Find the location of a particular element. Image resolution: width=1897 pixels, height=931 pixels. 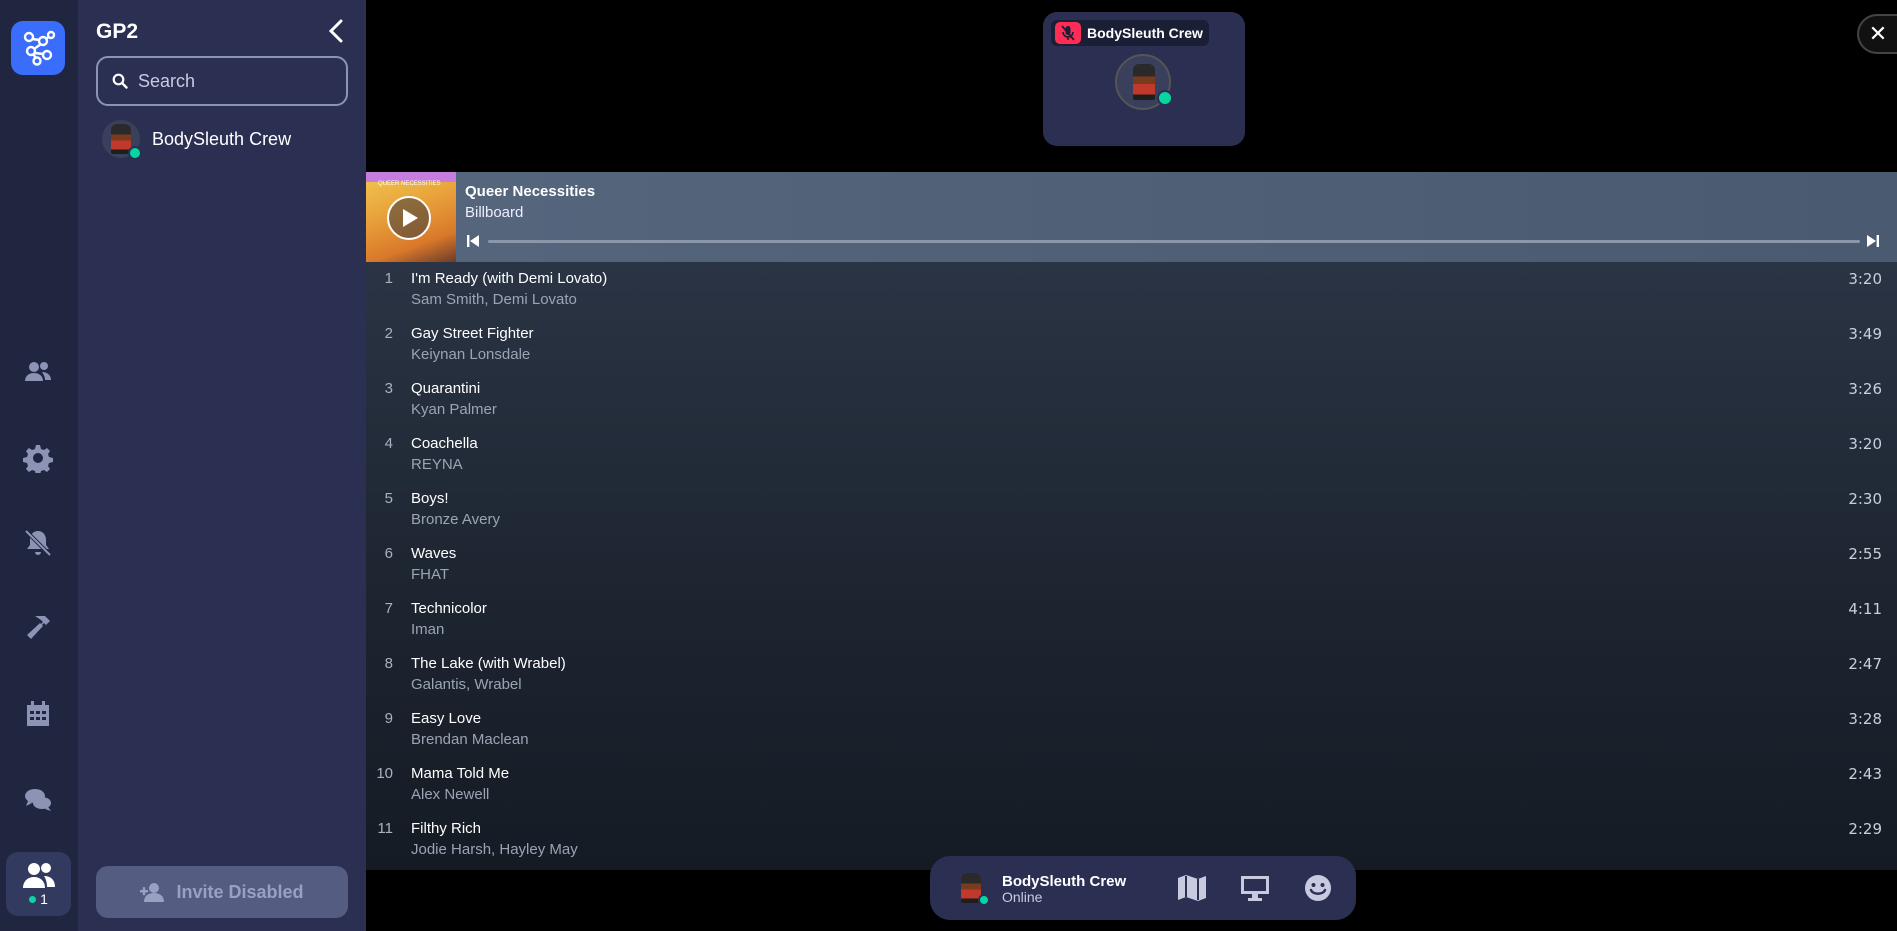

track-artists: FHAT is located at coordinates (430, 574).